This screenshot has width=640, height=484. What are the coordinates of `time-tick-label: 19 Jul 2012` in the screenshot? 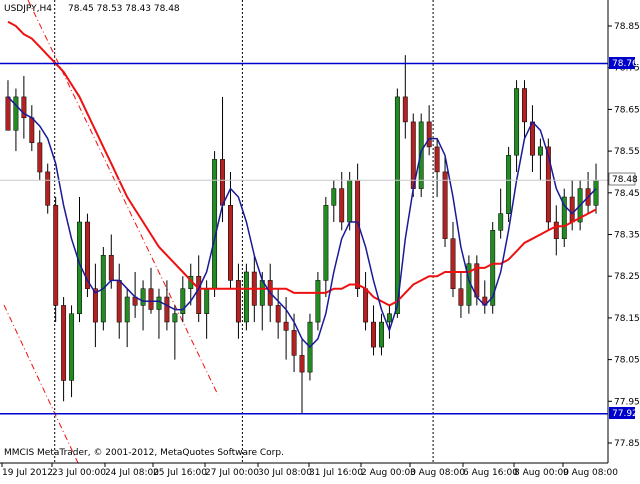 It's located at (27, 473).